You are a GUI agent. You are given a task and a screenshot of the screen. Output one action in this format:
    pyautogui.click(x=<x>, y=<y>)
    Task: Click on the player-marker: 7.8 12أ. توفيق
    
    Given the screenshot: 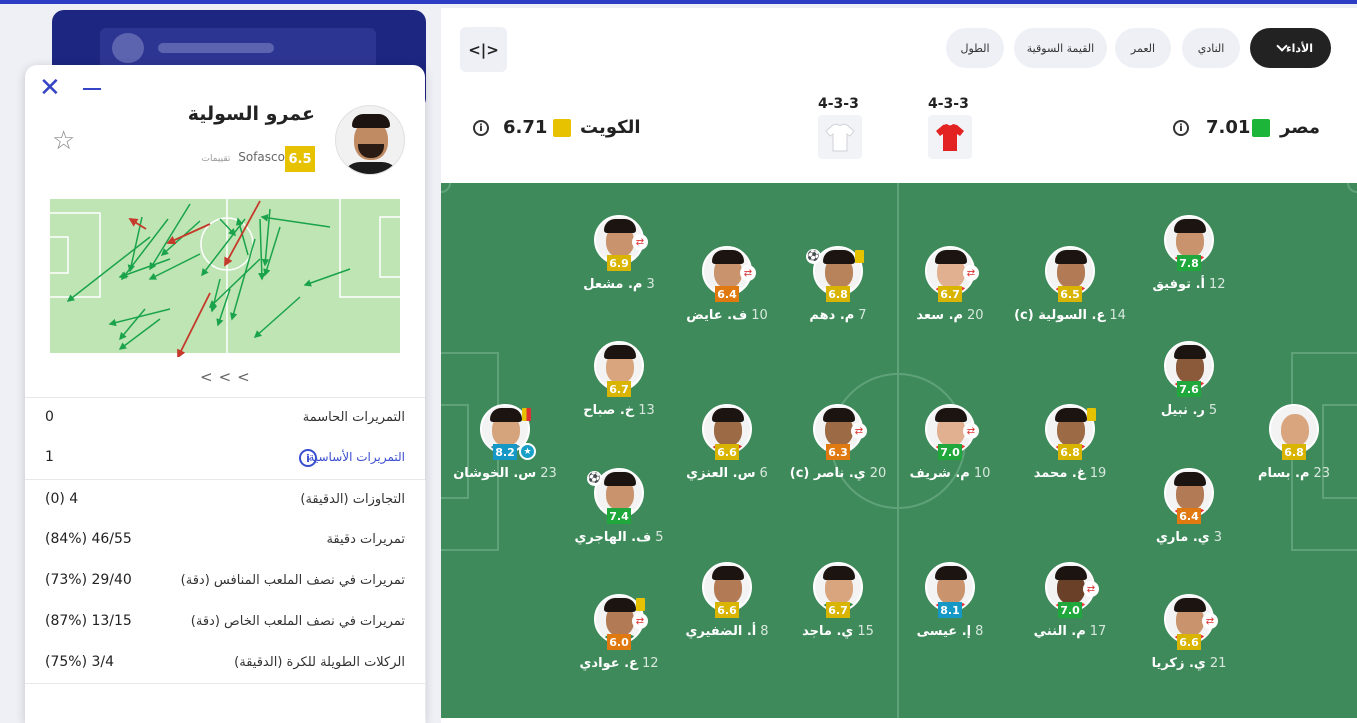 What is the action you would take?
    pyautogui.click(x=1189, y=253)
    